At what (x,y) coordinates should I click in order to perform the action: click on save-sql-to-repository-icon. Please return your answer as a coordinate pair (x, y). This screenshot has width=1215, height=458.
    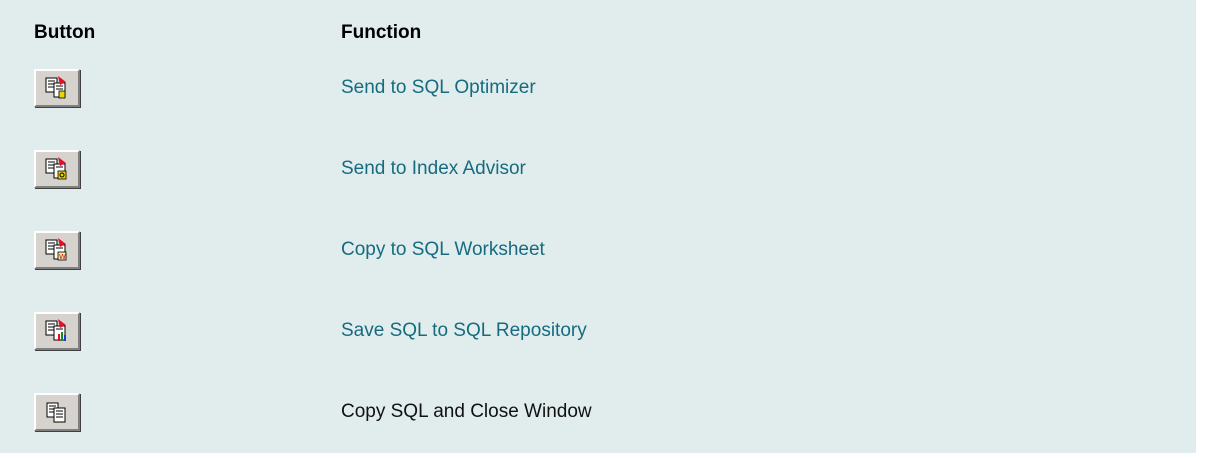
    Looking at the image, I should click on (55, 330).